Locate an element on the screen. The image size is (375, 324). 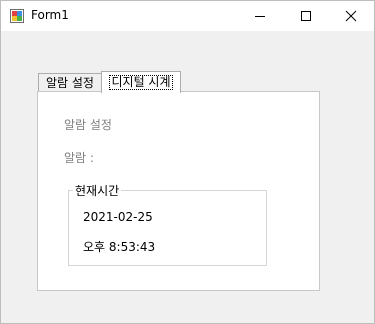
tab-alarm-settings-label: 알람 설정 is located at coordinates (70, 83).